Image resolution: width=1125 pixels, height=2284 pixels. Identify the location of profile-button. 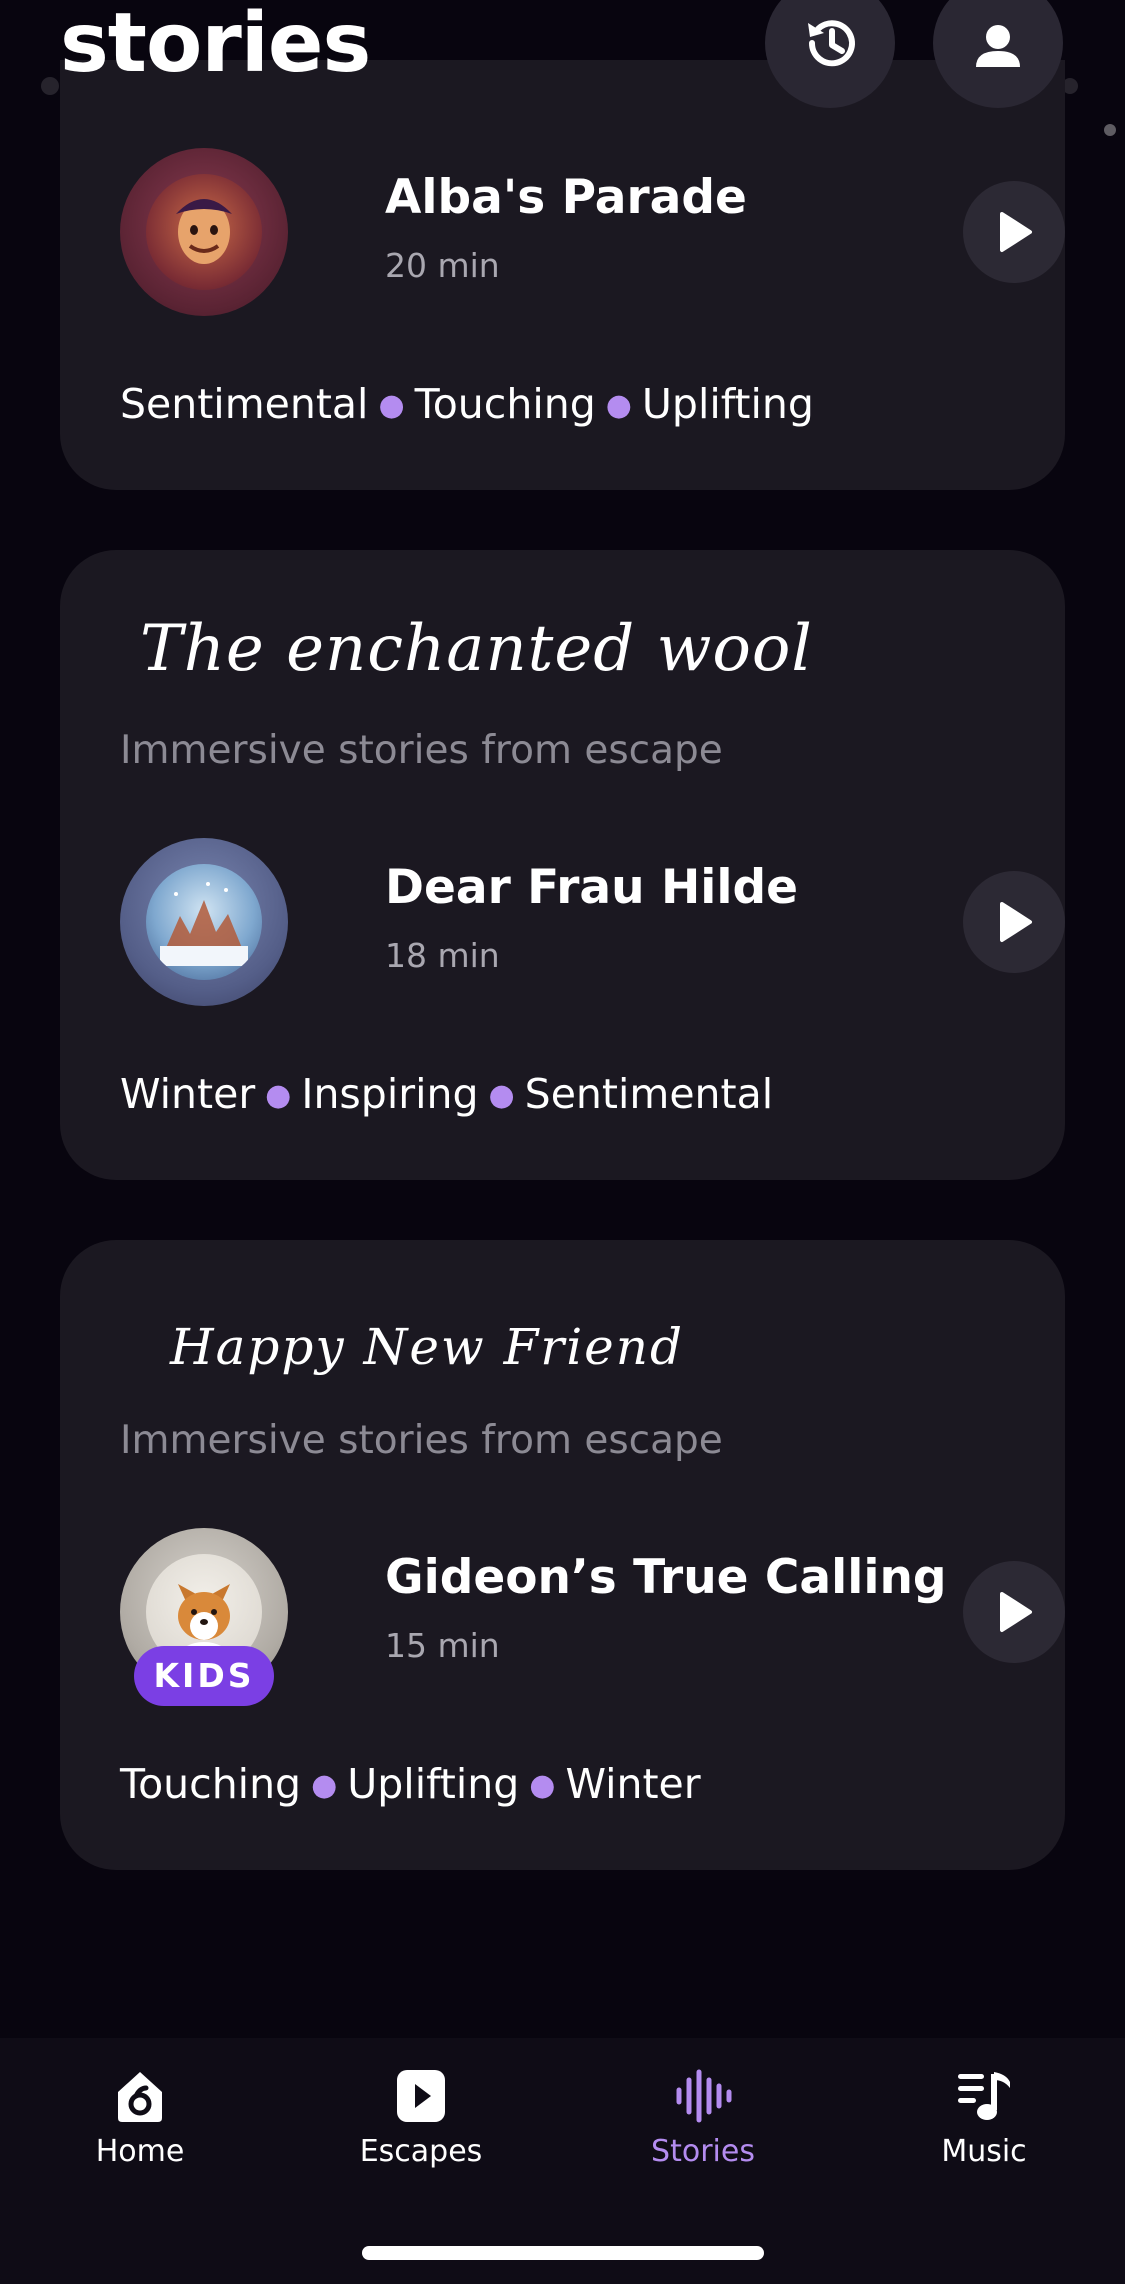
(998, 54).